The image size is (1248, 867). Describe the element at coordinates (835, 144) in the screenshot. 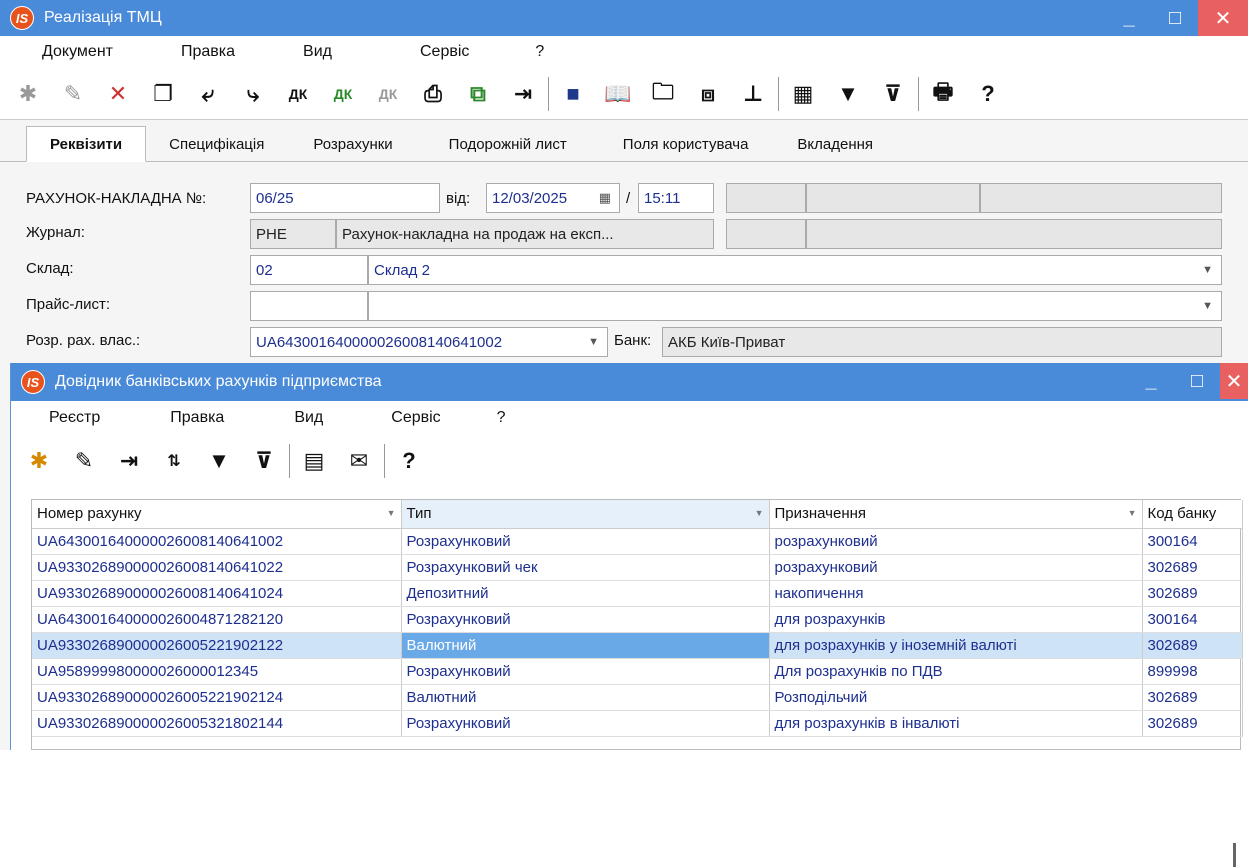

I see `tab-attachments: Вкладення` at that location.